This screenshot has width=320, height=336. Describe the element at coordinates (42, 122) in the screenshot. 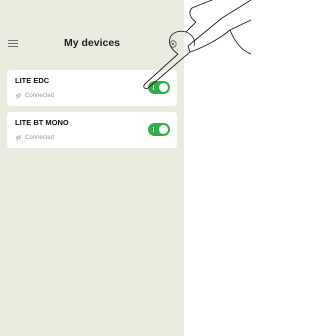

I see `device-name: LITE BT MONO` at that location.